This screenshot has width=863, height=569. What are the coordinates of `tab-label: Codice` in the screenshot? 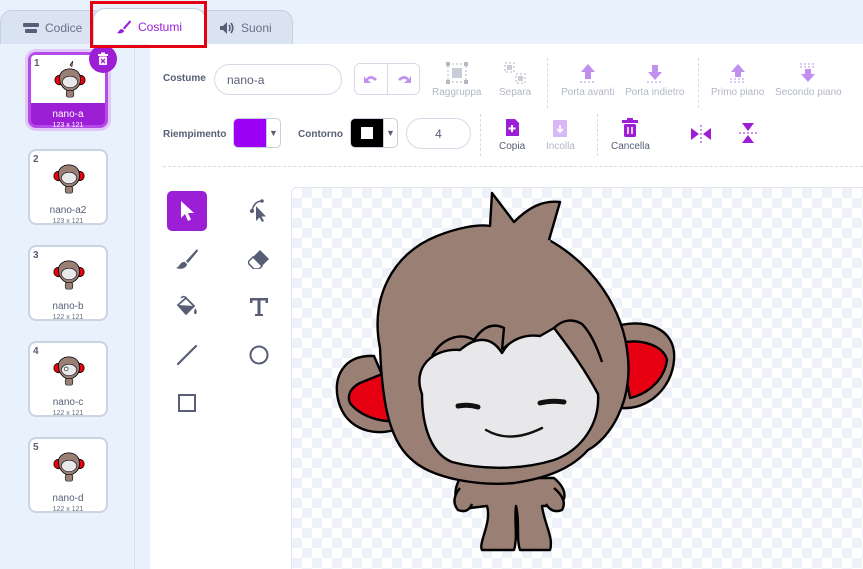 It's located at (64, 27).